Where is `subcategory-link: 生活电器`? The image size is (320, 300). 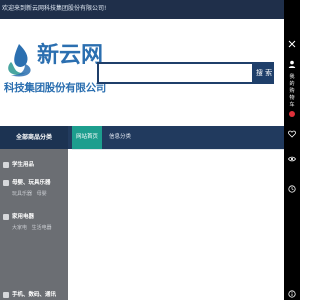 subcategory-link: 生活电器 is located at coordinates (42, 228).